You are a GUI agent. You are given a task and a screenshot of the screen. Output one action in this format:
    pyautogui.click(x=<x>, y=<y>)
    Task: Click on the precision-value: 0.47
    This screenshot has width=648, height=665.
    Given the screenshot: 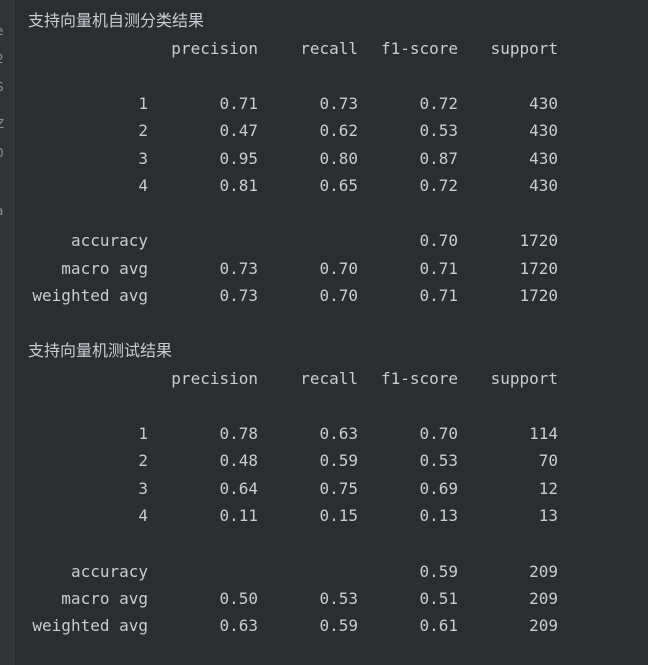 What is the action you would take?
    pyautogui.click(x=238, y=130)
    